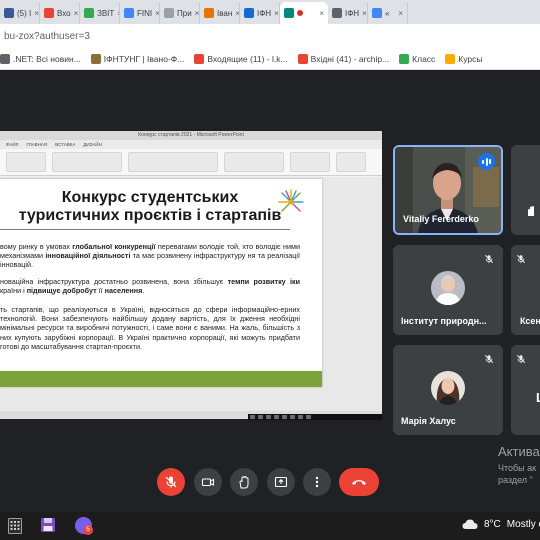  Describe the element at coordinates (65, 144) in the screenshot. I see `ppt-menu-item: ВСТАВКА` at that location.